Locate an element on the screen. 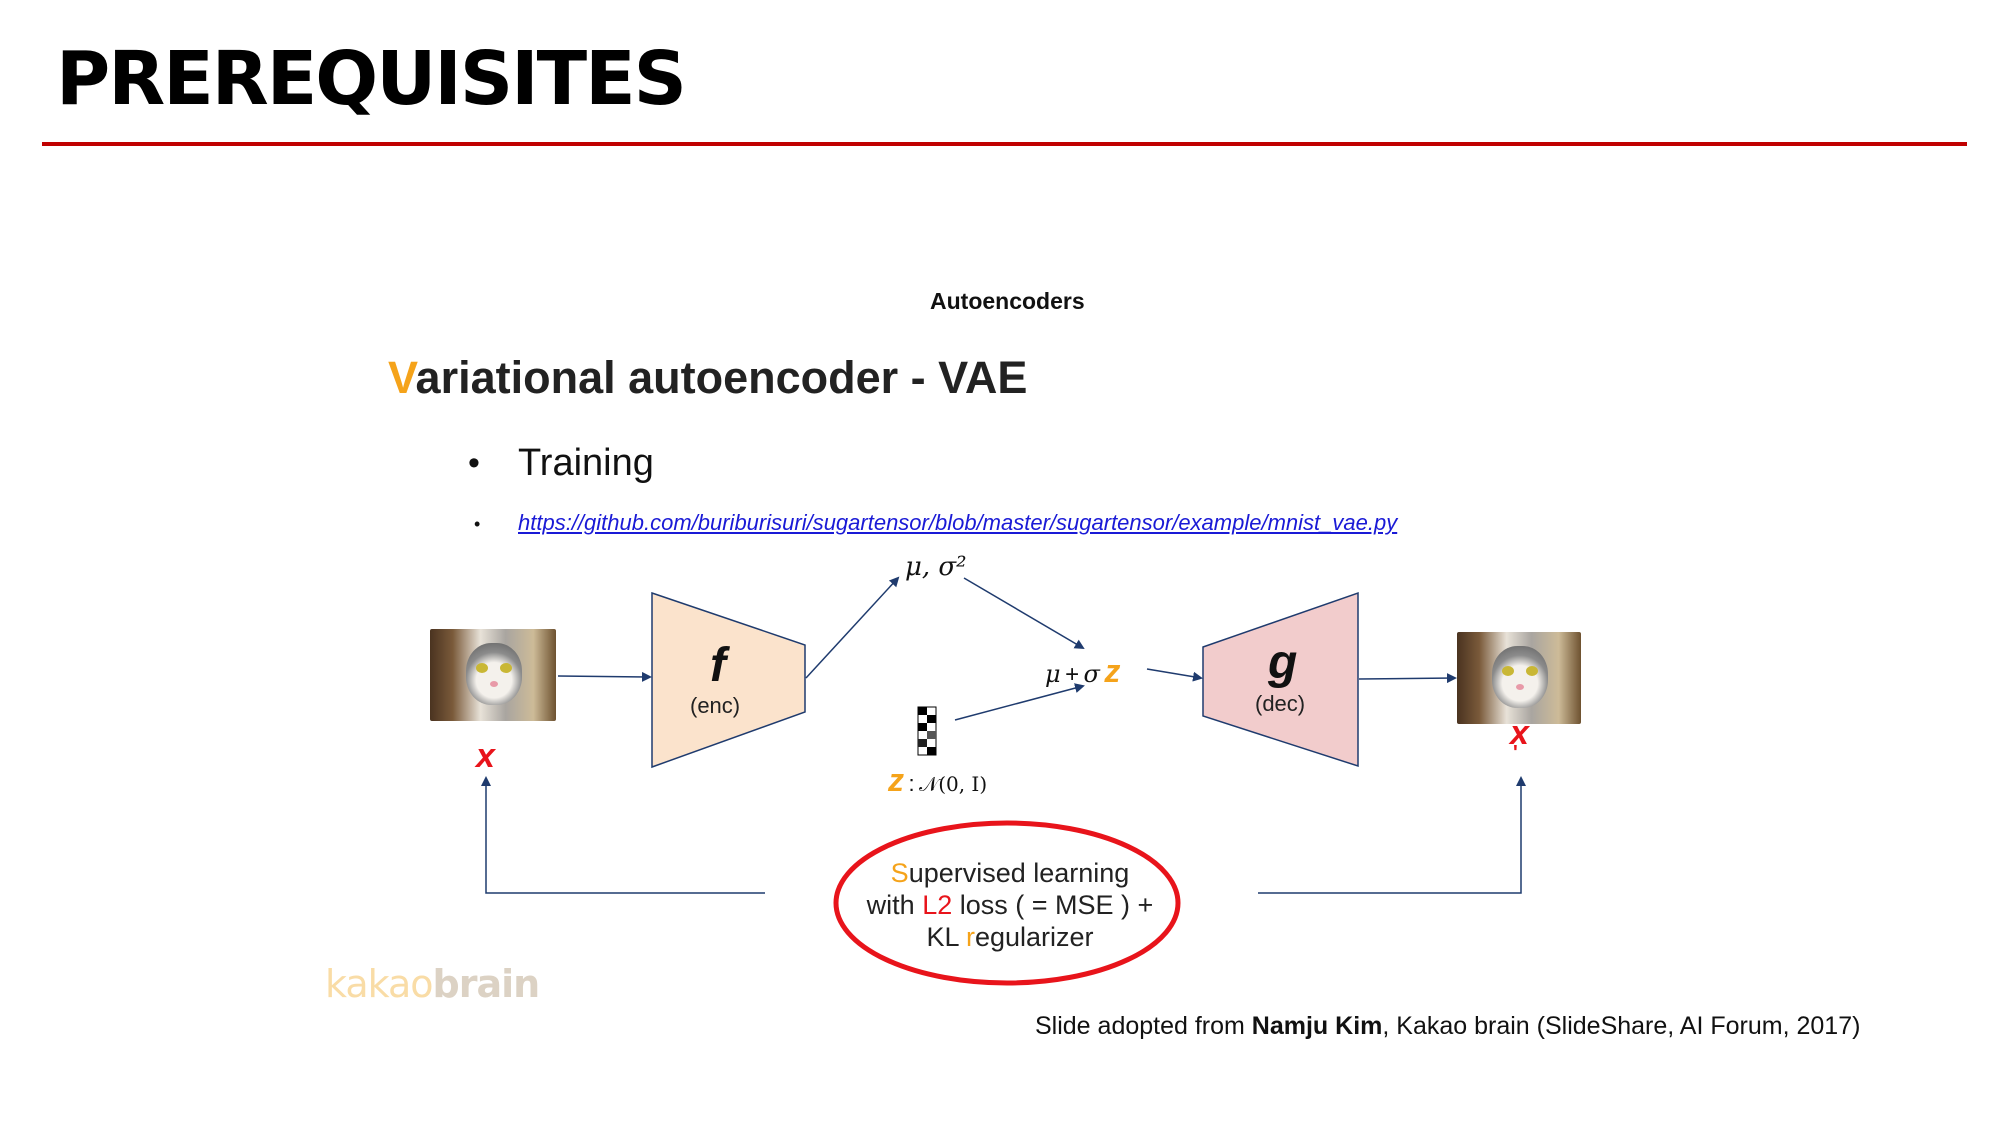 Image resolution: width=2000 pixels, height=1125 pixels. loss-line-1-text: upervised learning is located at coordinates (1019, 873).